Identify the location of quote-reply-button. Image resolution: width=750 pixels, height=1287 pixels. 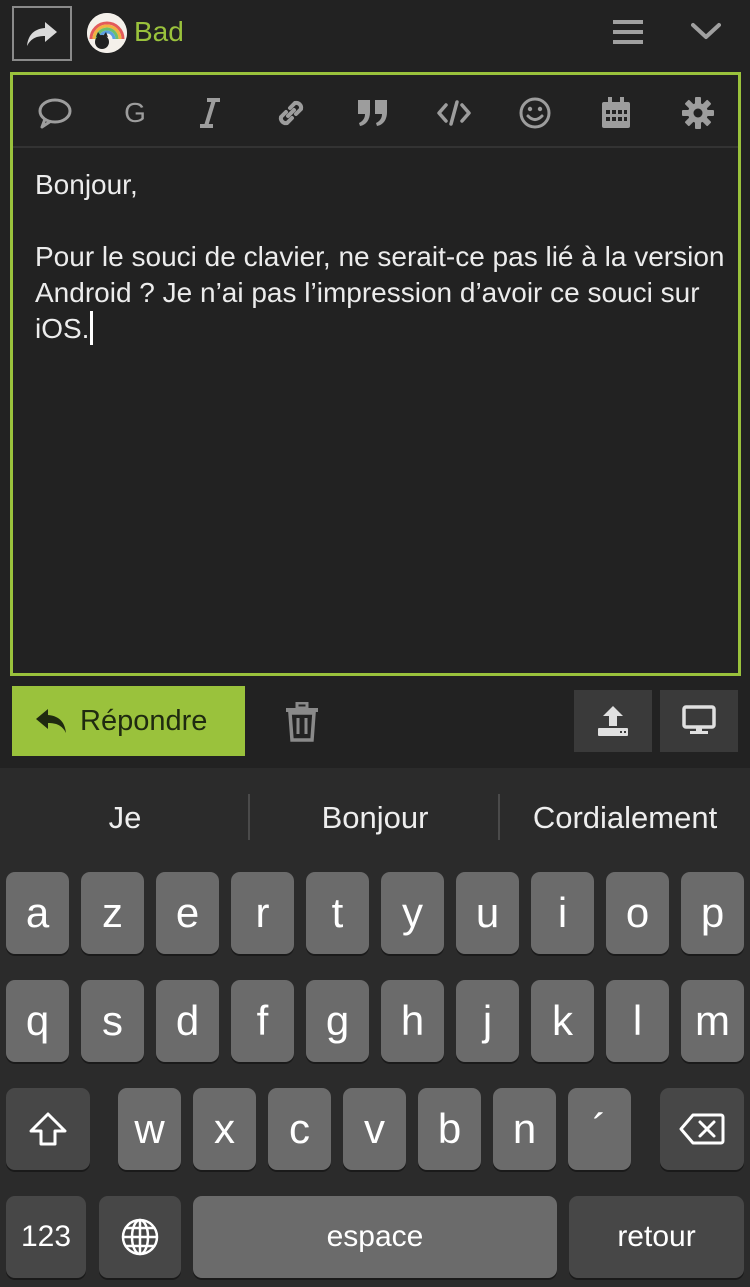
(55, 113).